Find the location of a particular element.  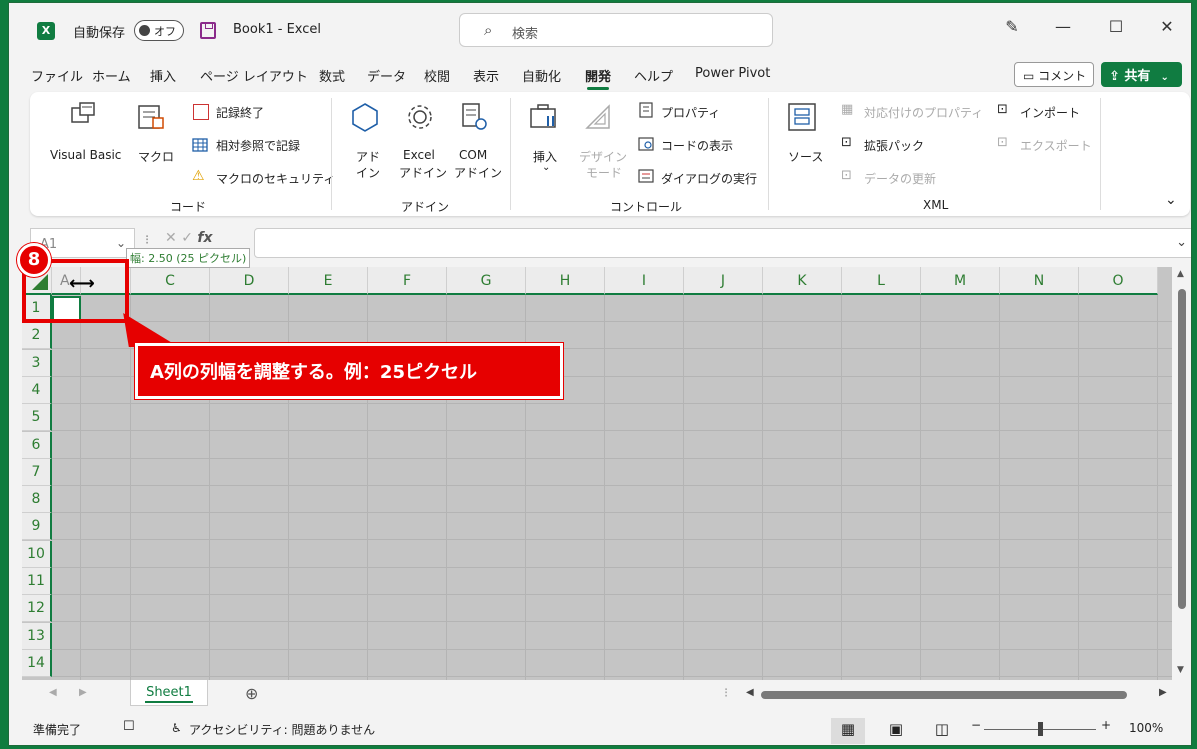

column-width-tooltip: 幅: 2.50 (25 ピクセル) is located at coordinates (188, 258).